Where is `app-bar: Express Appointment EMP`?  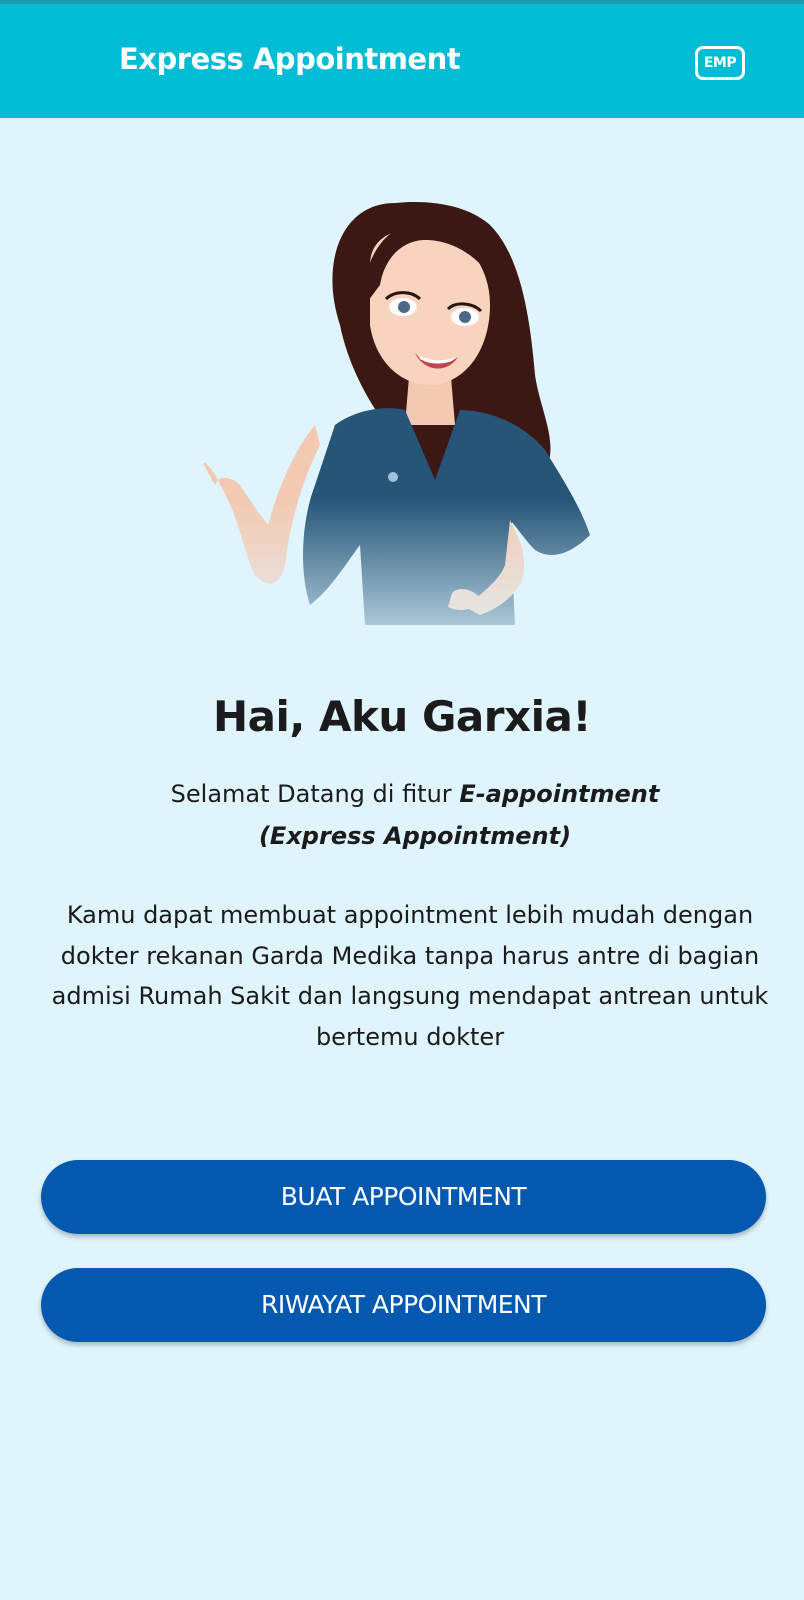 app-bar: Express Appointment EMP is located at coordinates (402, 61).